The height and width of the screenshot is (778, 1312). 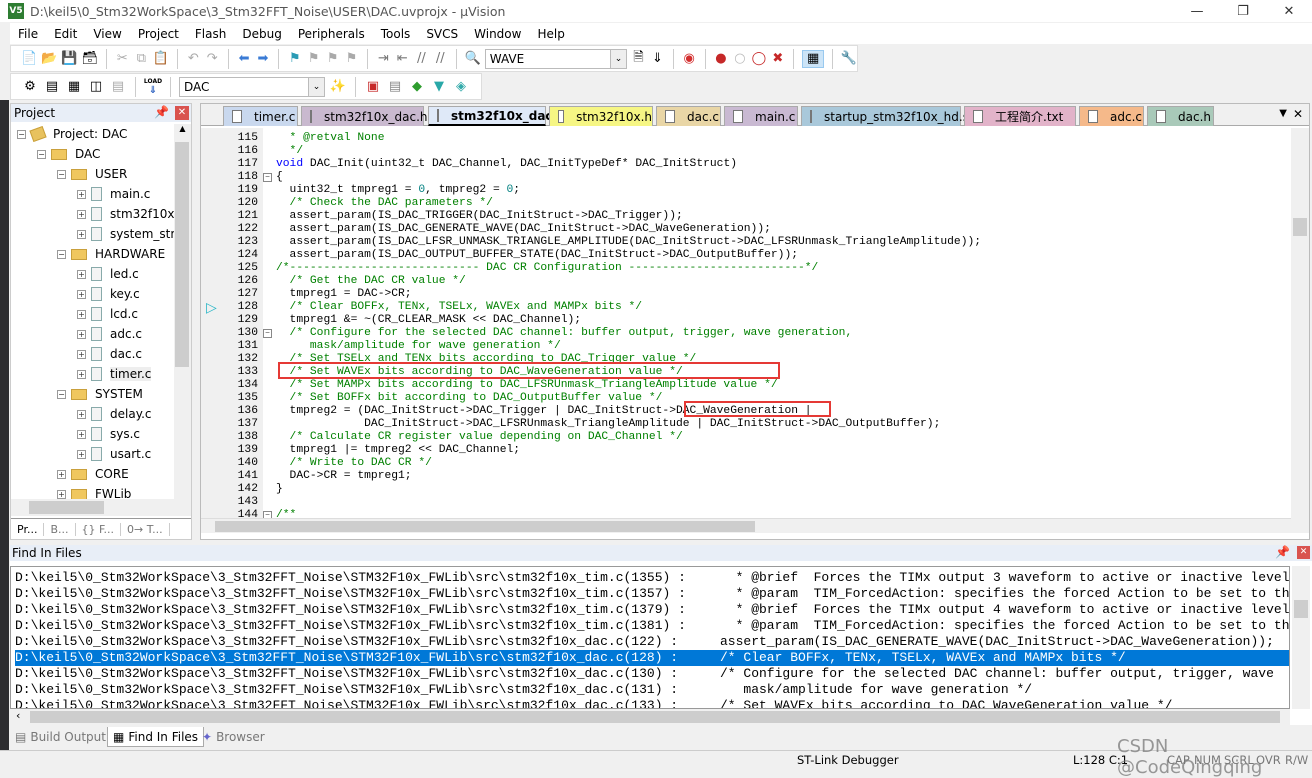 What do you see at coordinates (108, 294) in the screenshot?
I see `tree-item: + key.c` at bounding box center [108, 294].